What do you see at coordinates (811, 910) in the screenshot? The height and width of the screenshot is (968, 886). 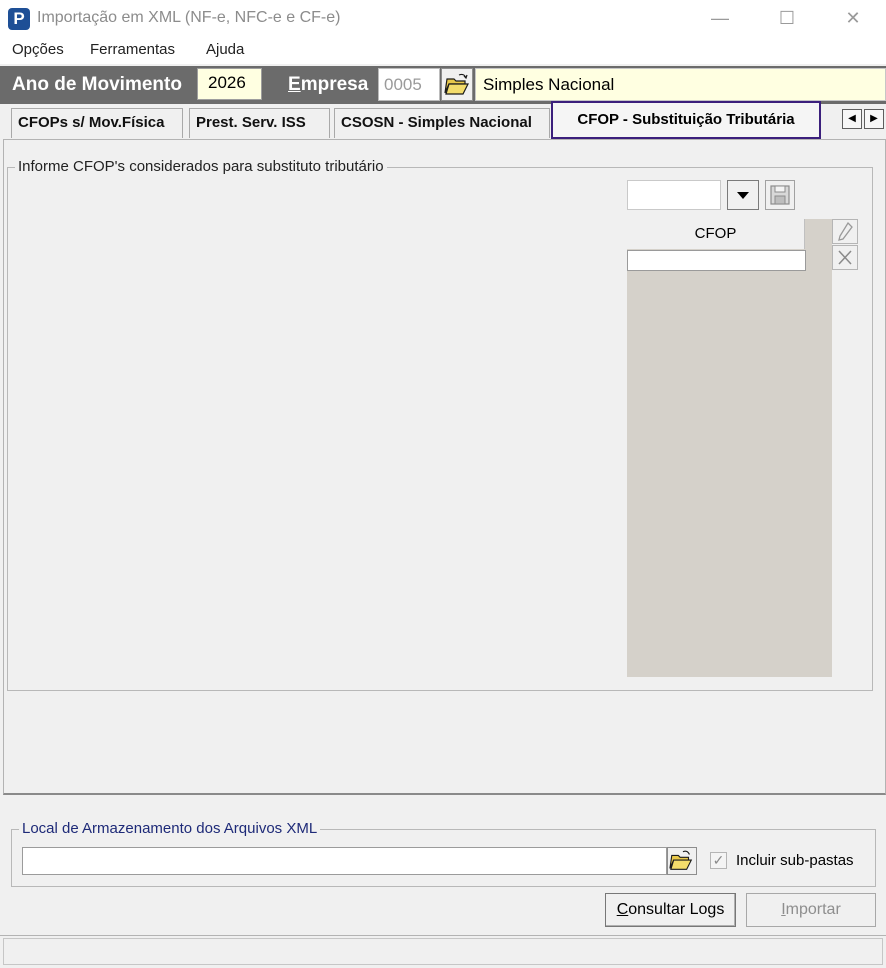 I see `import-button: Importar` at bounding box center [811, 910].